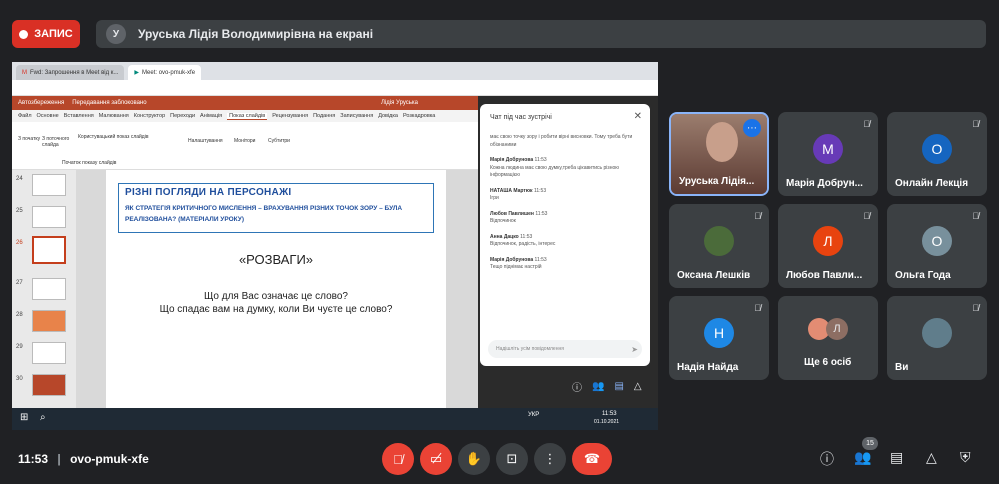  I want to click on ribbon-tab: Малювання, so click(114, 116).